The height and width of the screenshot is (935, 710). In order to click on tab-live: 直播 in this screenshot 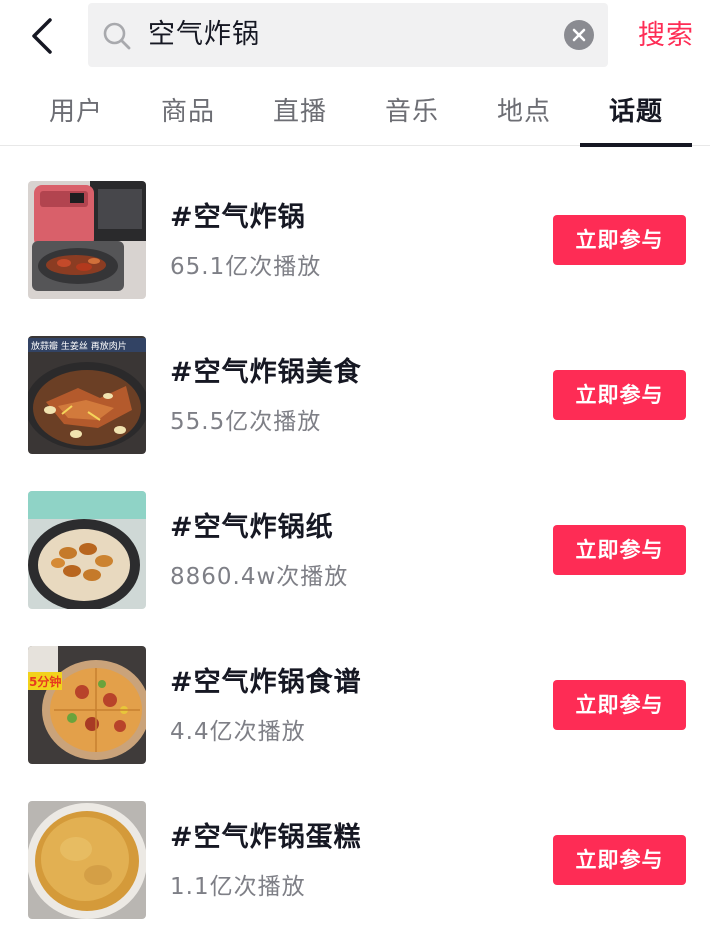, I will do `click(300, 111)`.